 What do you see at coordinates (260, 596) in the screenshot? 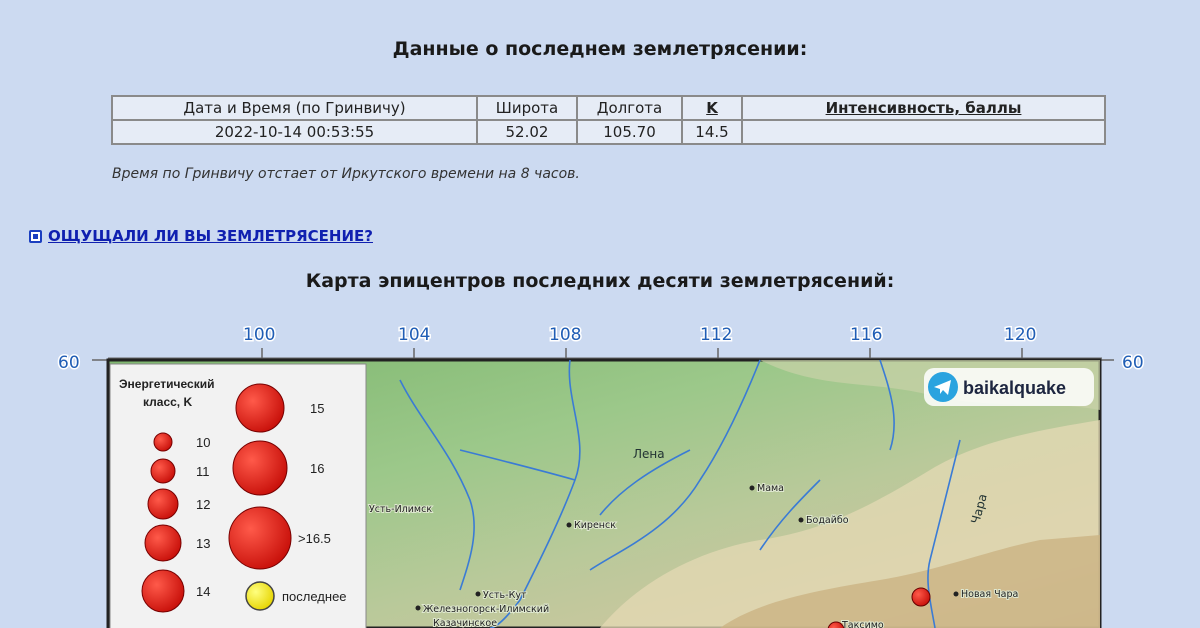
I see `legend-marker-latest` at bounding box center [260, 596].